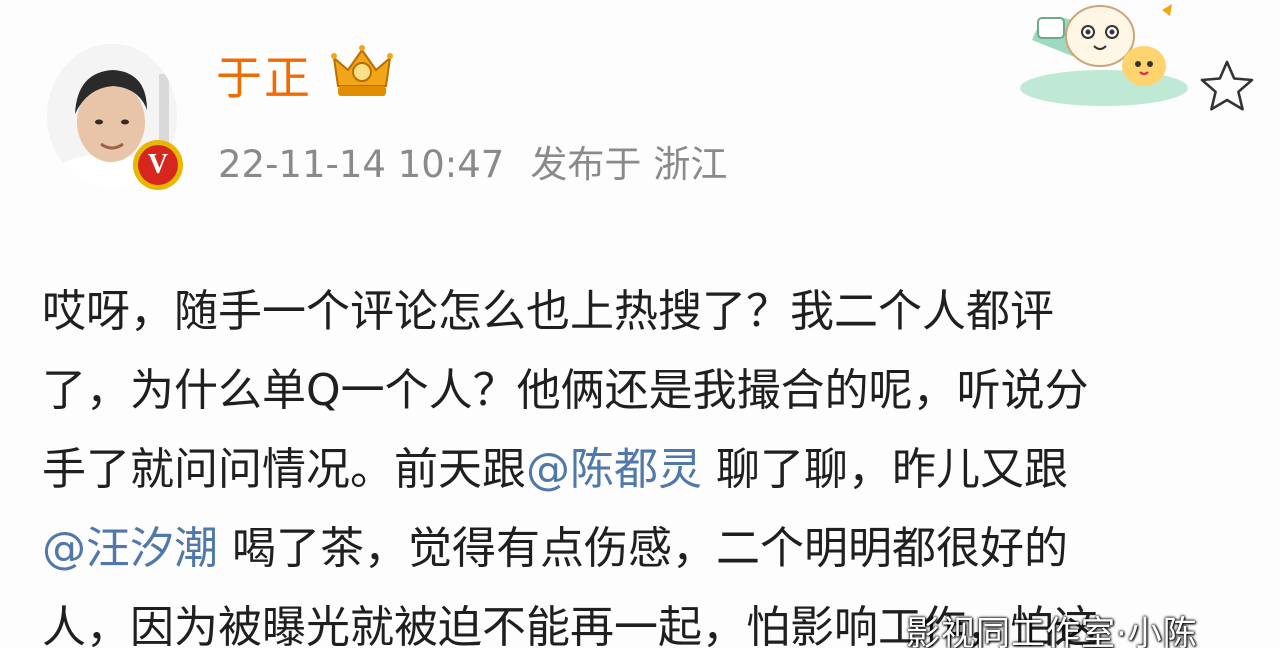 Image resolution: width=1280 pixels, height=648 pixels. Describe the element at coordinates (361, 164) in the screenshot. I see `post-timestamp: 22-11-14 10:47` at that location.